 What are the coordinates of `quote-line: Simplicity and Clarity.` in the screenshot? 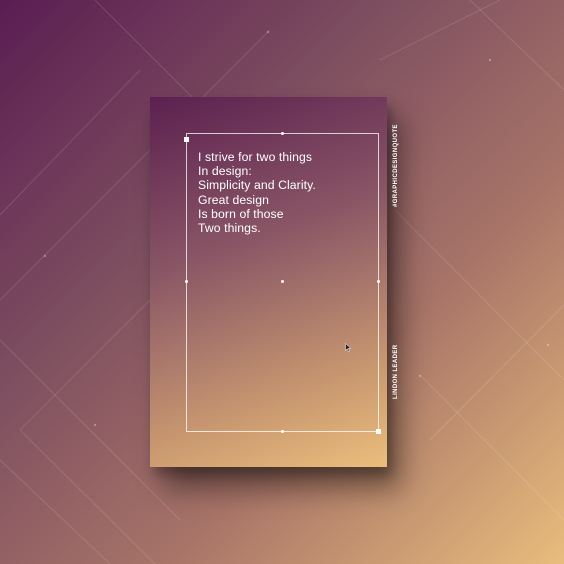 It's located at (257, 185).